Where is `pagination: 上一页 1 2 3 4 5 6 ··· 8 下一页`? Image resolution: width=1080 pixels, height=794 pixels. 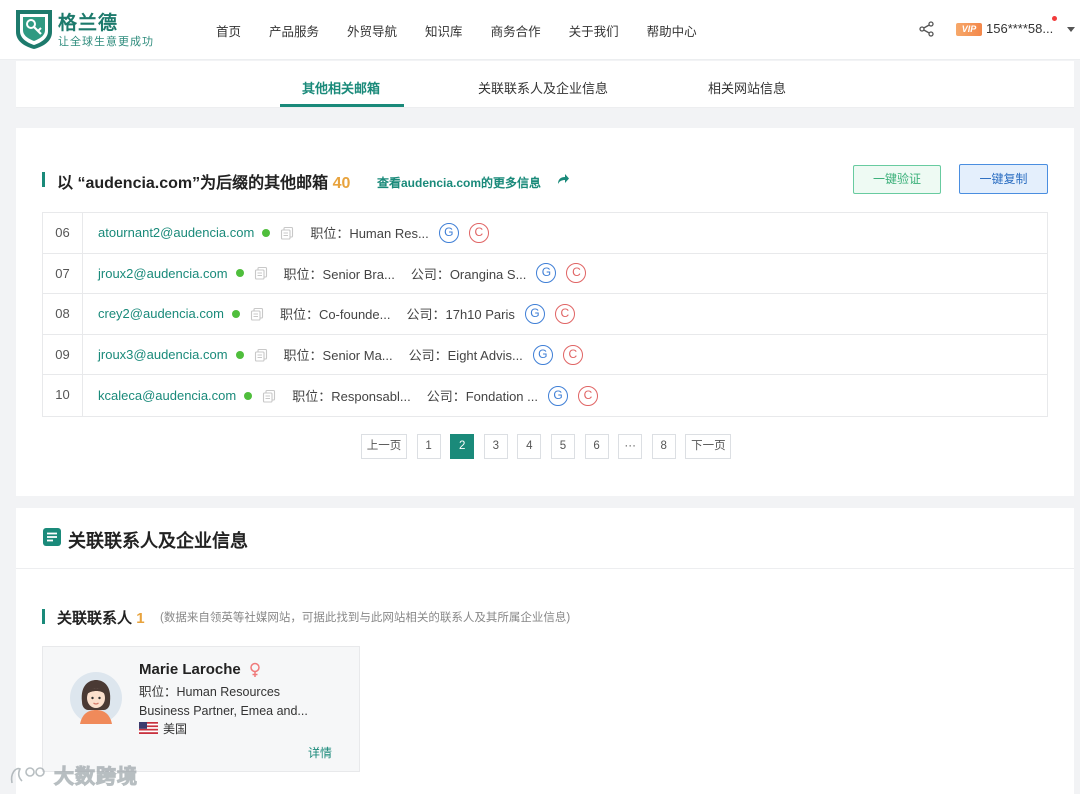 pagination: 上一页 1 2 3 4 5 6 ··· 8 下一页 is located at coordinates (551, 446).